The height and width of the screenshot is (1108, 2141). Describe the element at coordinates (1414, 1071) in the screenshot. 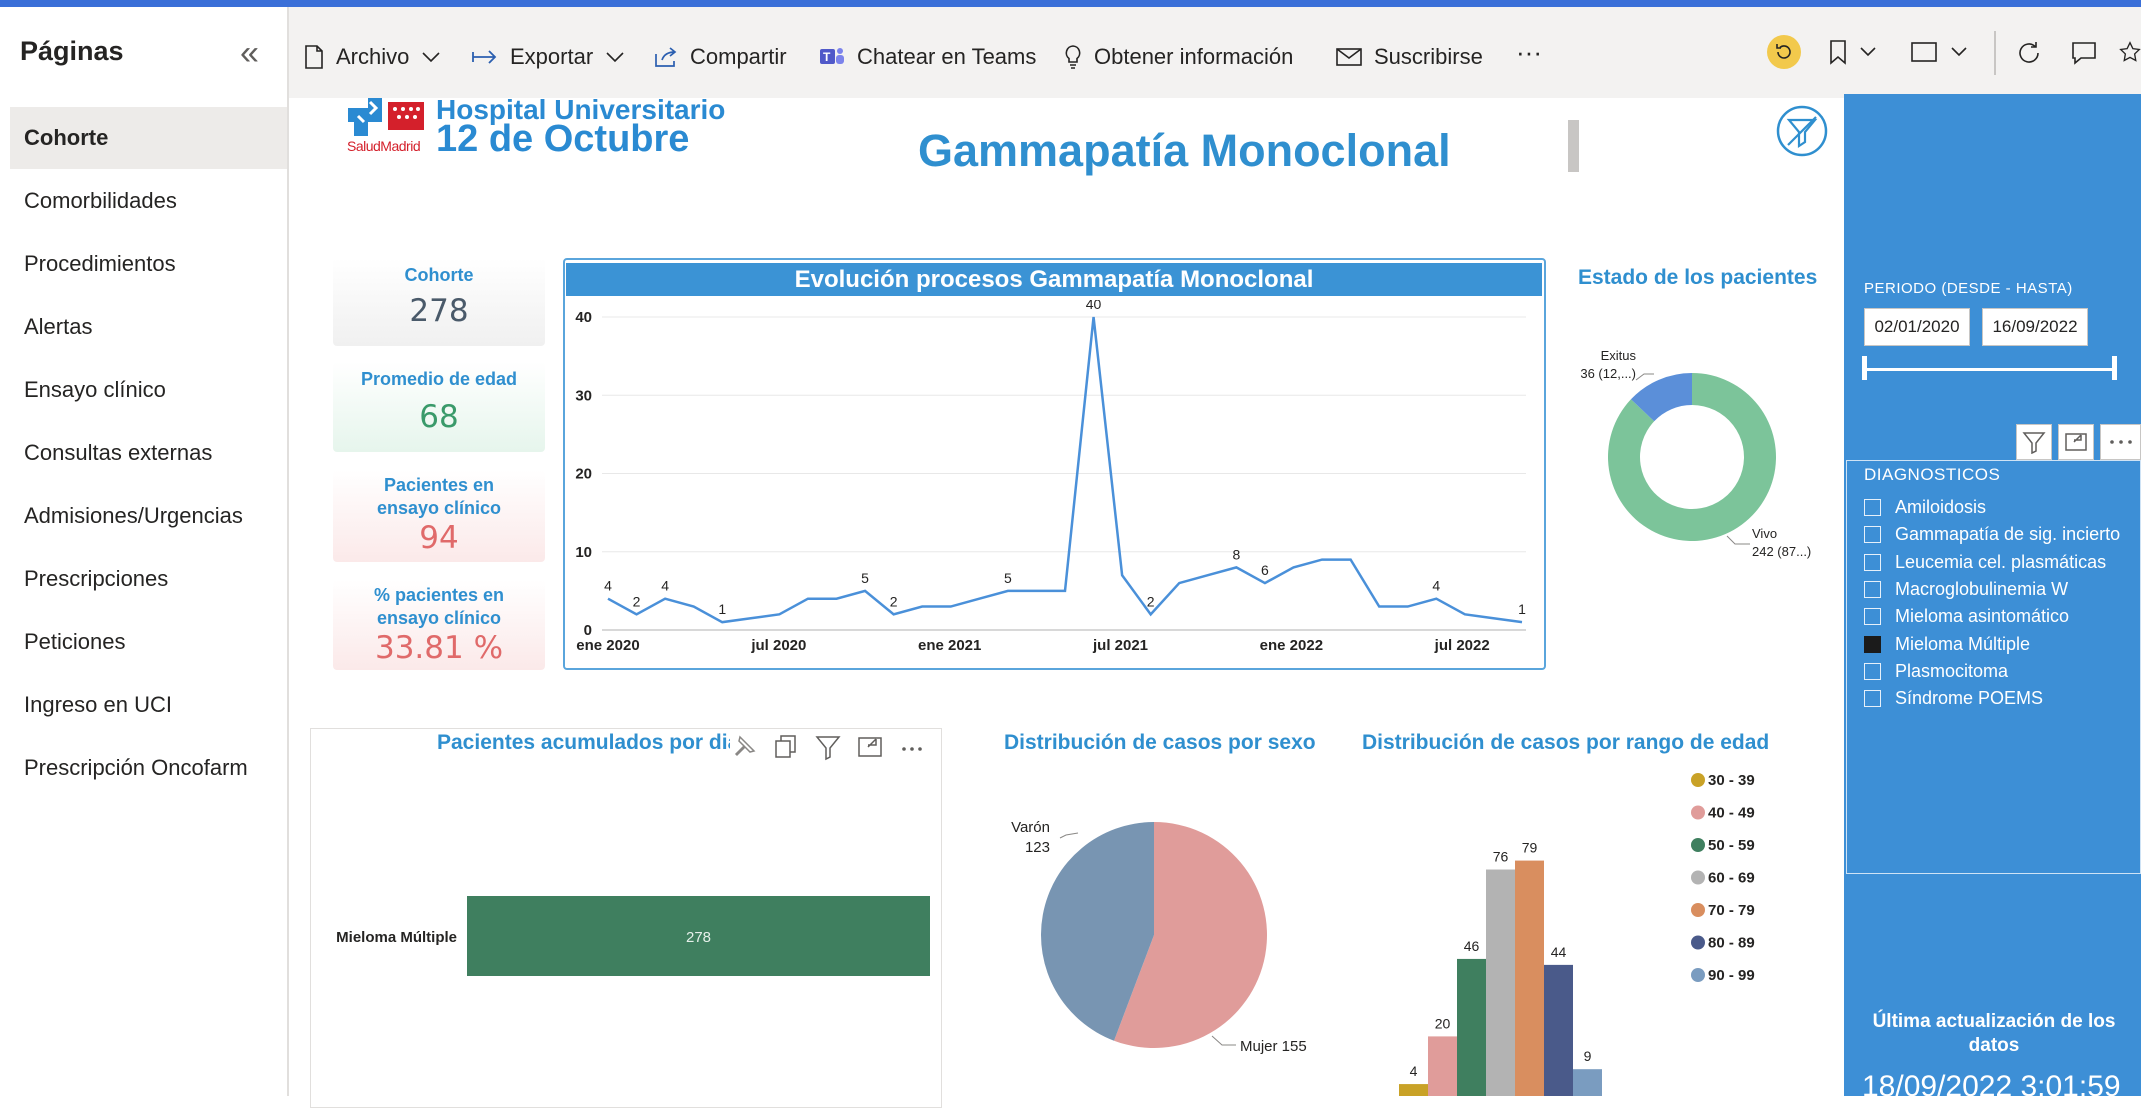

I see `bar-value-label: 4` at that location.